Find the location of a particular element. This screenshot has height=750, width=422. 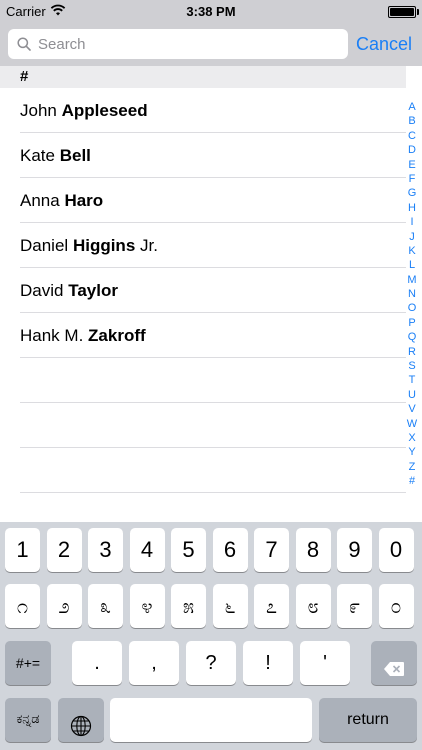

space-key is located at coordinates (211, 720).